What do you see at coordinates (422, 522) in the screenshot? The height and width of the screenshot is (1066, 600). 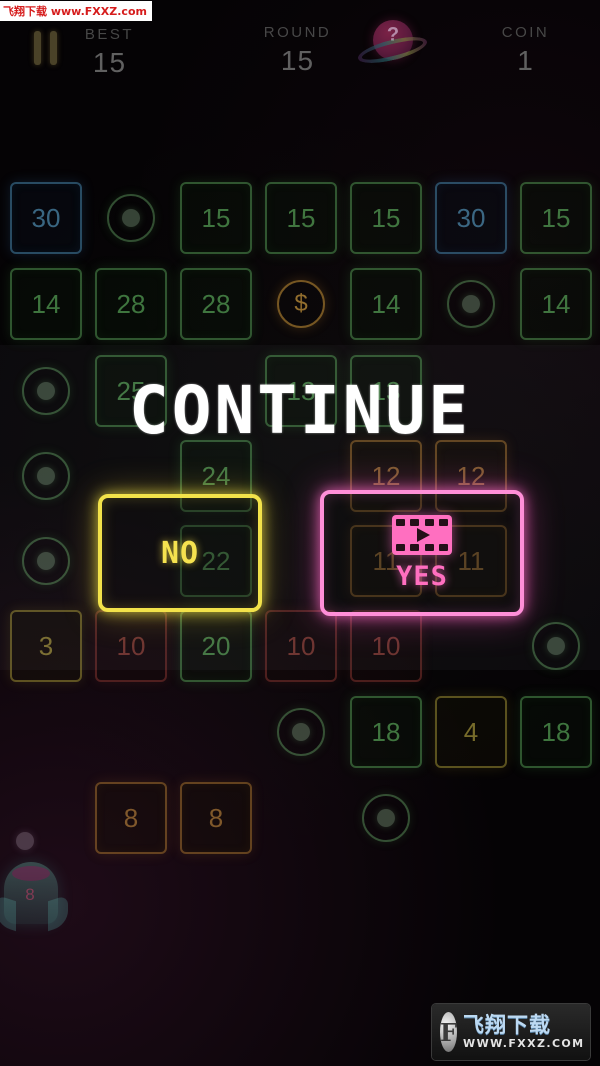 I see `film-perforations-top` at bounding box center [422, 522].